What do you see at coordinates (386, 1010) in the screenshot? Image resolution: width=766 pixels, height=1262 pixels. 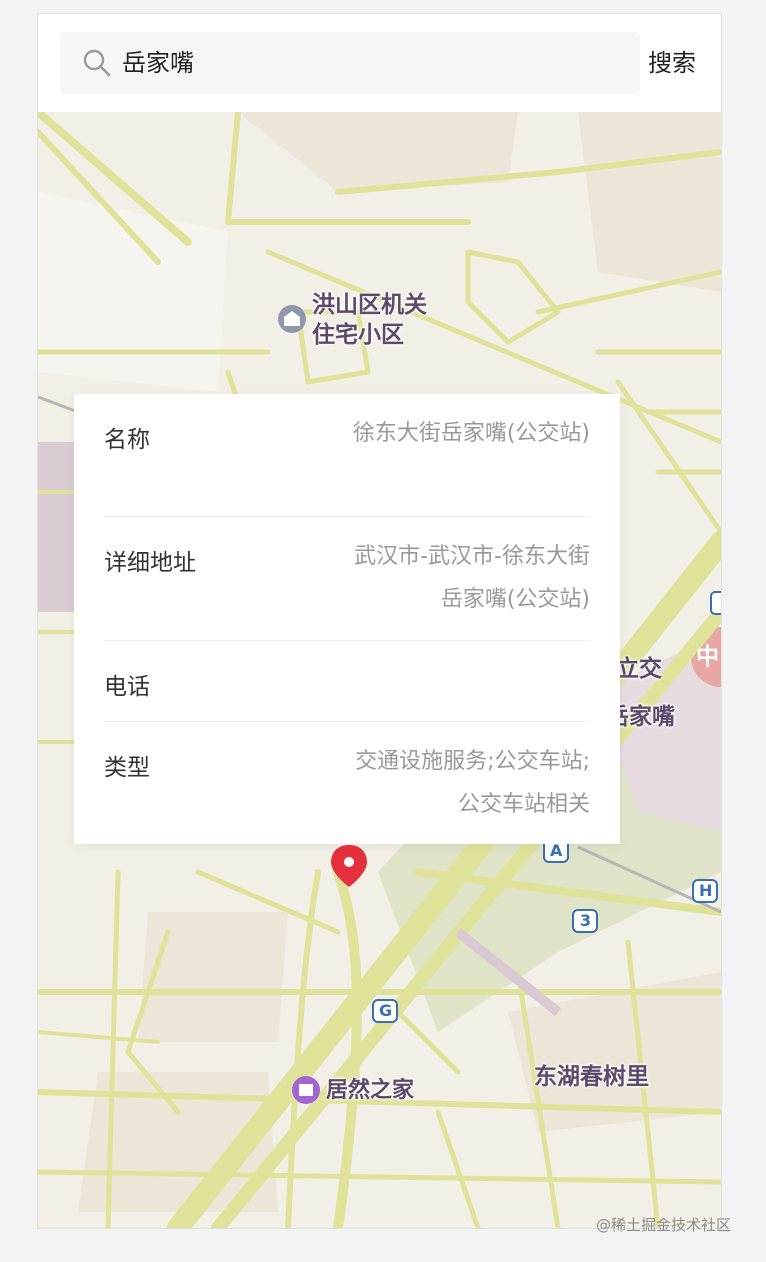 I see `road-marker-g: G` at bounding box center [386, 1010].